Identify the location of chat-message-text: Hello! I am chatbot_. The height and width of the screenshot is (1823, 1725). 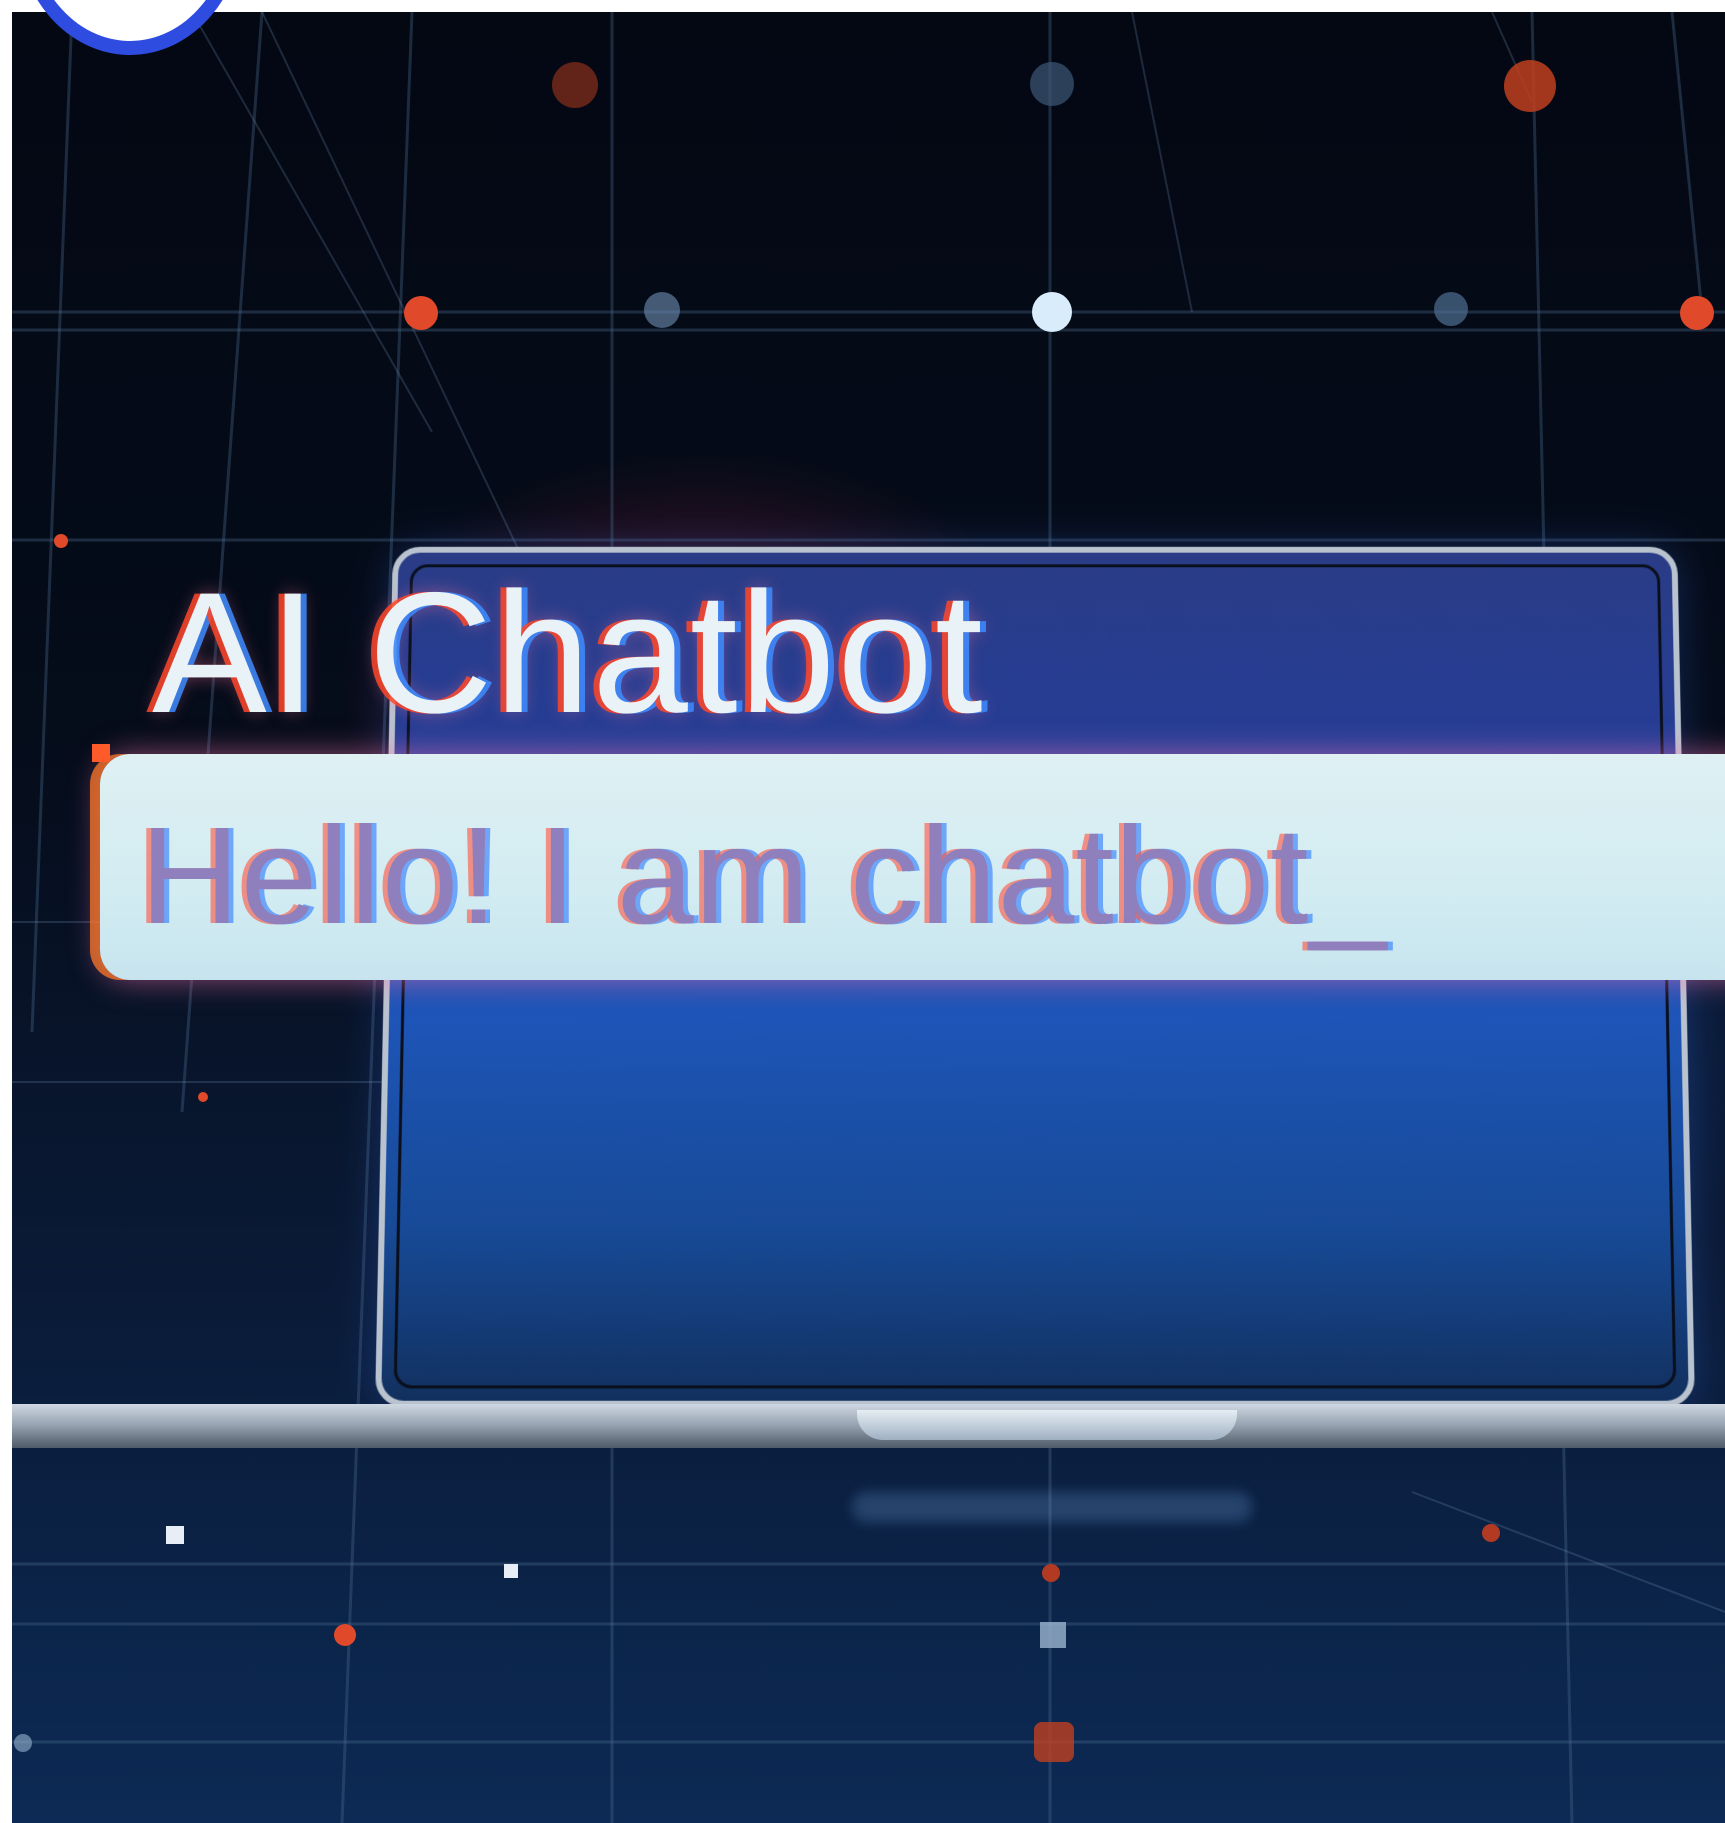
(764, 876).